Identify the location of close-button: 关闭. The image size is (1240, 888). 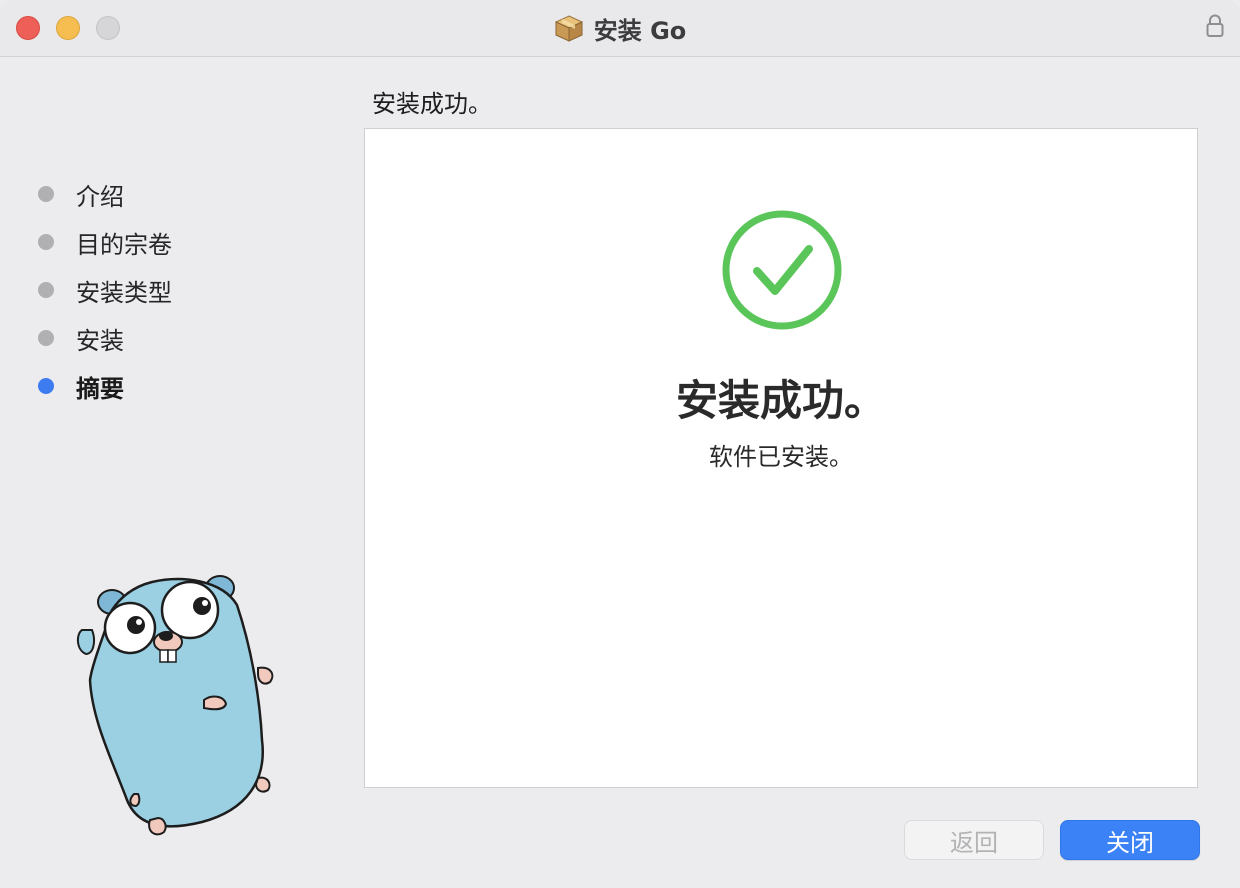
(1130, 840).